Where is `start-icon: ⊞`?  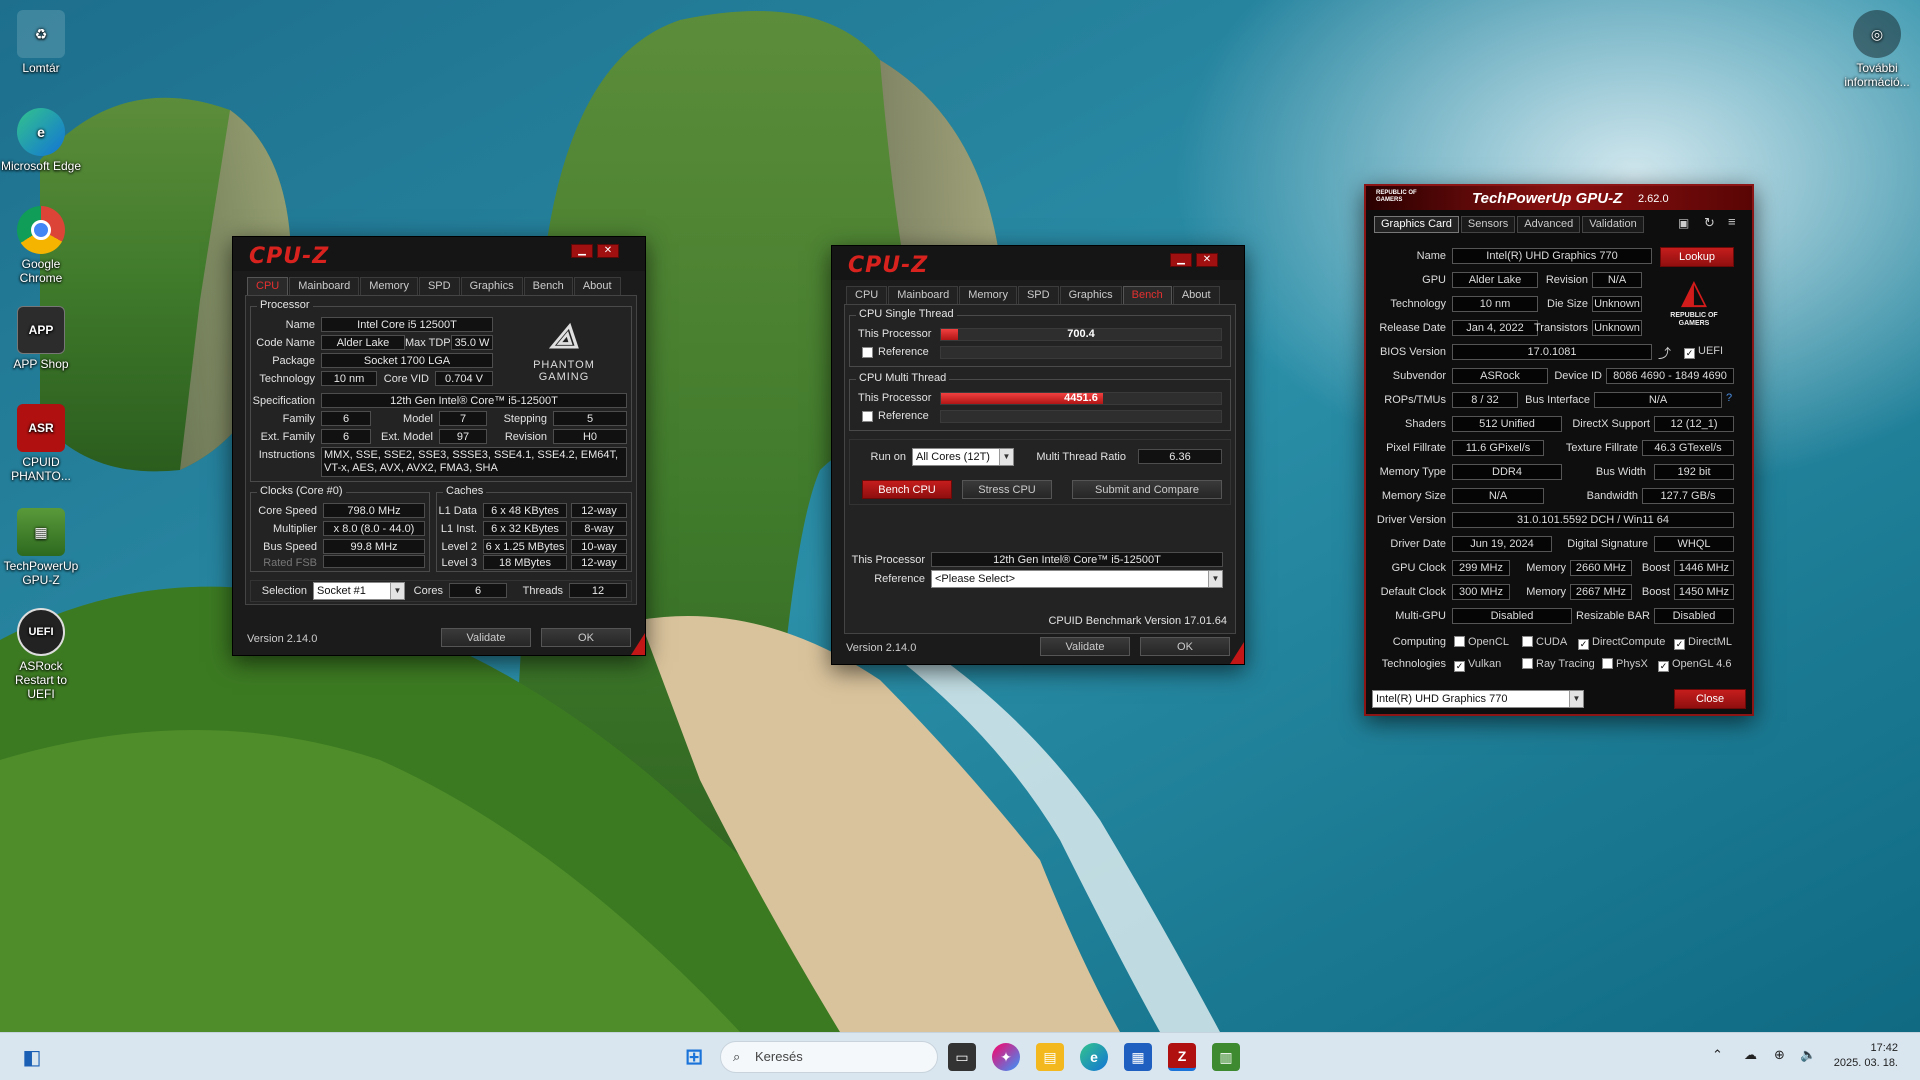
start-icon: ⊞ is located at coordinates (694, 1057).